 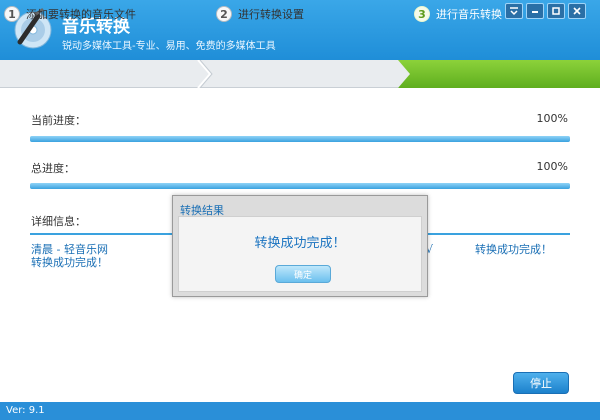 I want to click on close-button, so click(x=577, y=11).